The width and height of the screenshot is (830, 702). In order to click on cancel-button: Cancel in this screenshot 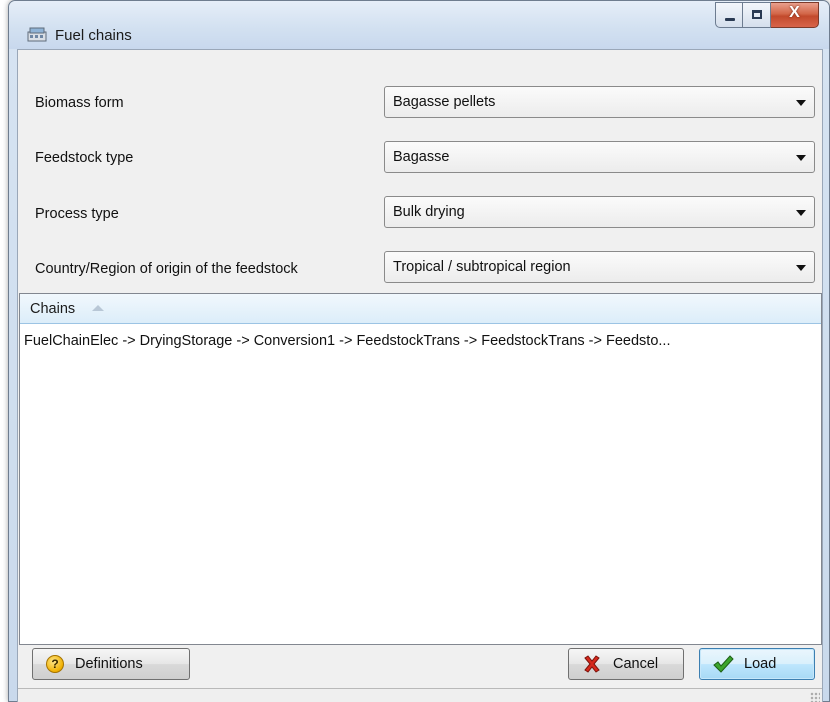, I will do `click(626, 664)`.